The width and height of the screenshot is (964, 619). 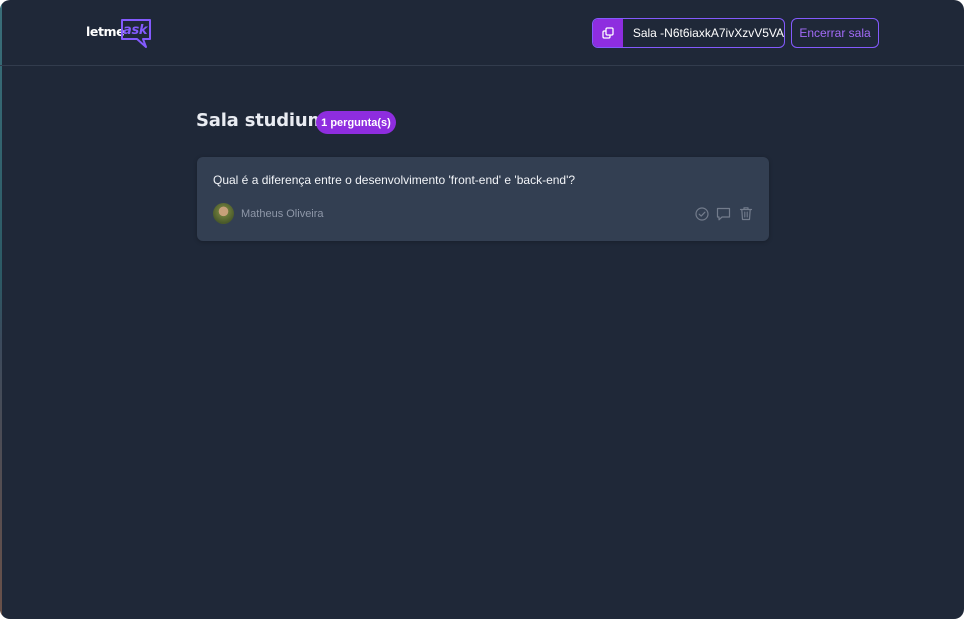 I want to click on copy-icon, so click(x=608, y=33).